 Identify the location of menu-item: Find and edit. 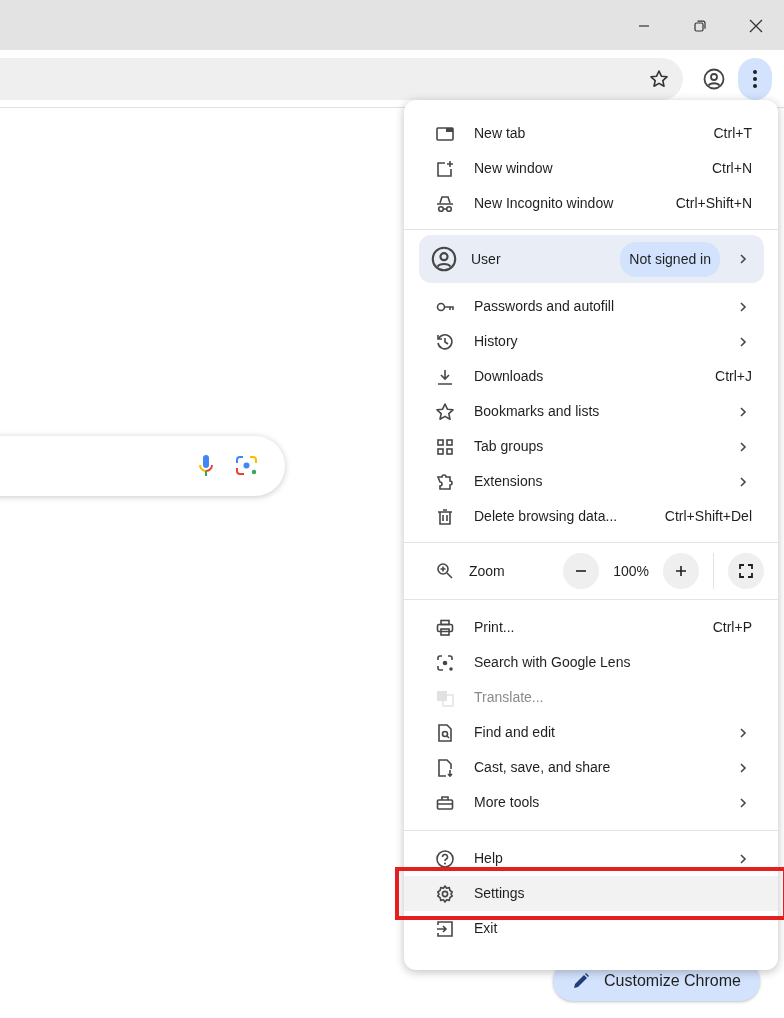
(591, 732).